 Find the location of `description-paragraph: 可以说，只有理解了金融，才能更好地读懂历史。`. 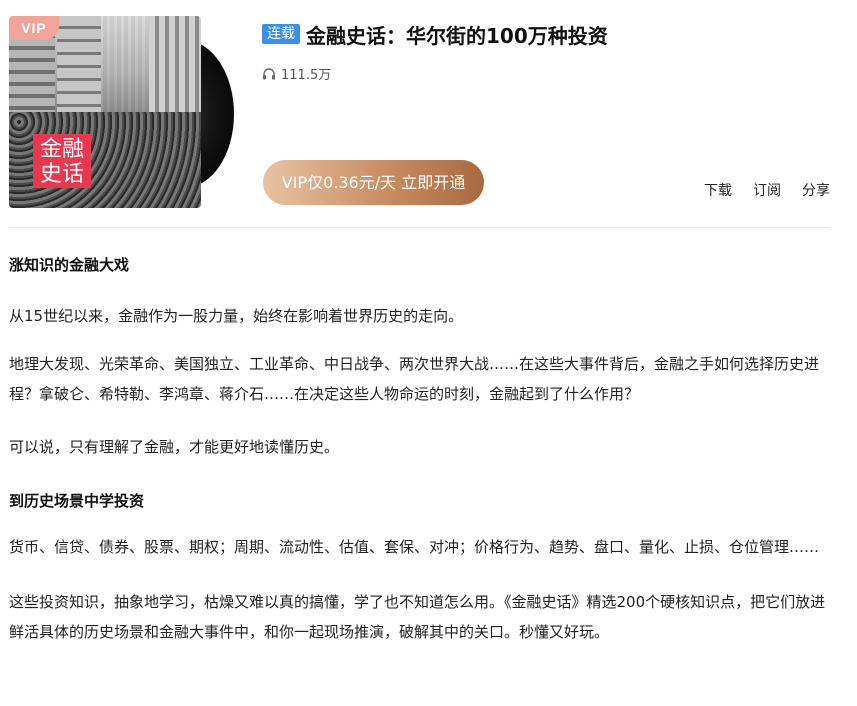

description-paragraph: 可以说，只有理解了金融，才能更好地读懂历史。 is located at coordinates (174, 447).